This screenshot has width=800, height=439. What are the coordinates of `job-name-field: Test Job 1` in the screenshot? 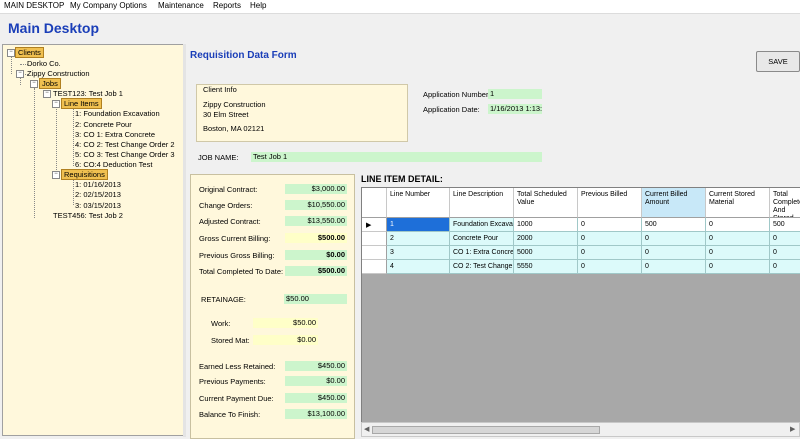 It's located at (396, 157).